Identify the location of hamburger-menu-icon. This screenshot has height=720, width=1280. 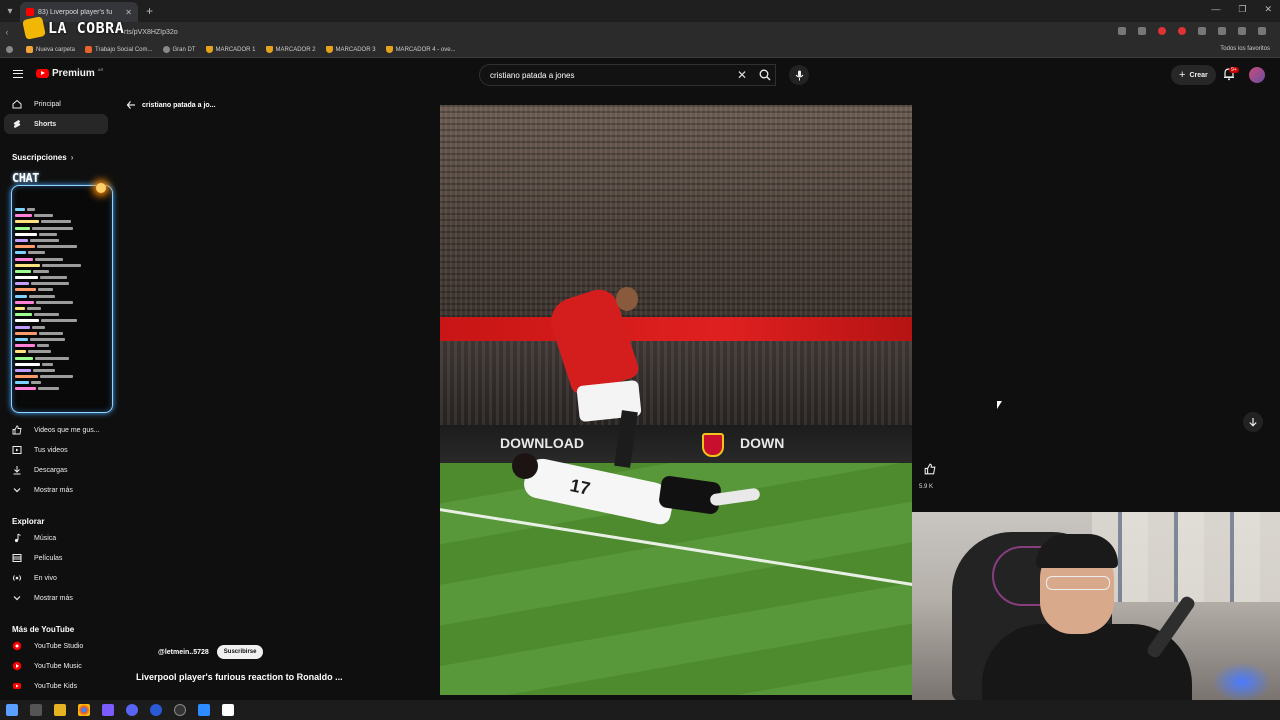
(18, 74).